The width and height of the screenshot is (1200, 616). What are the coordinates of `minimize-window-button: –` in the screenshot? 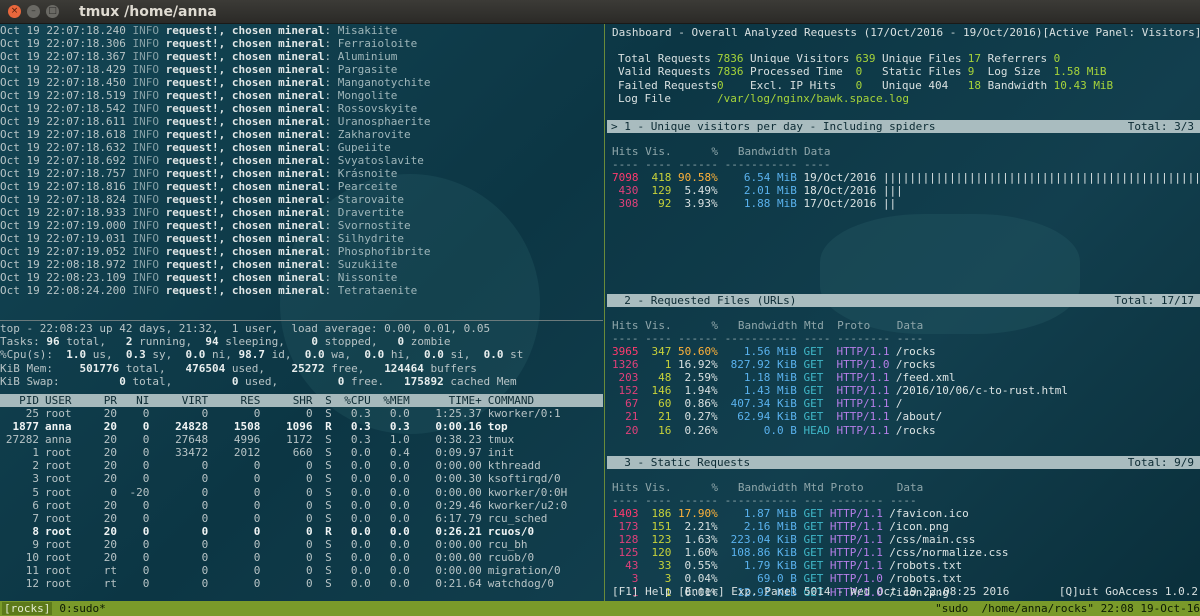 It's located at (33, 11).